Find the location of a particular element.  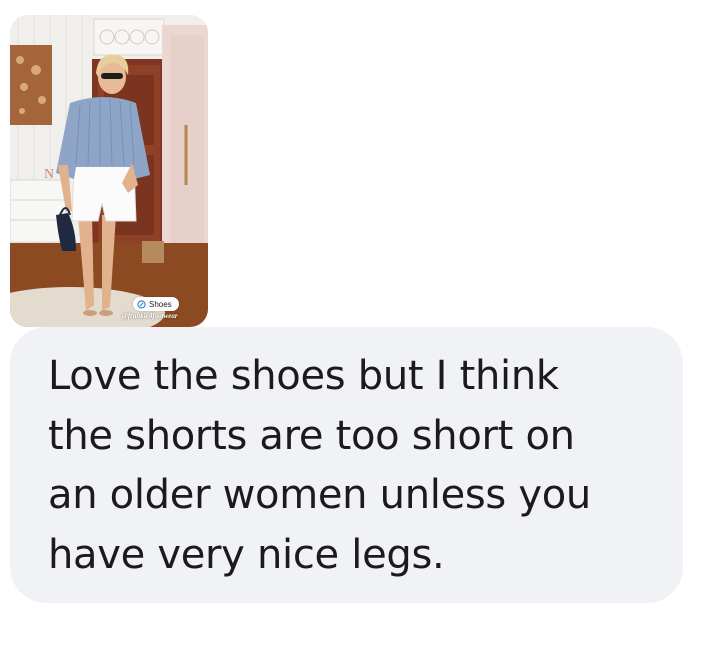

product-tag: Shoes is located at coordinates (156, 304).